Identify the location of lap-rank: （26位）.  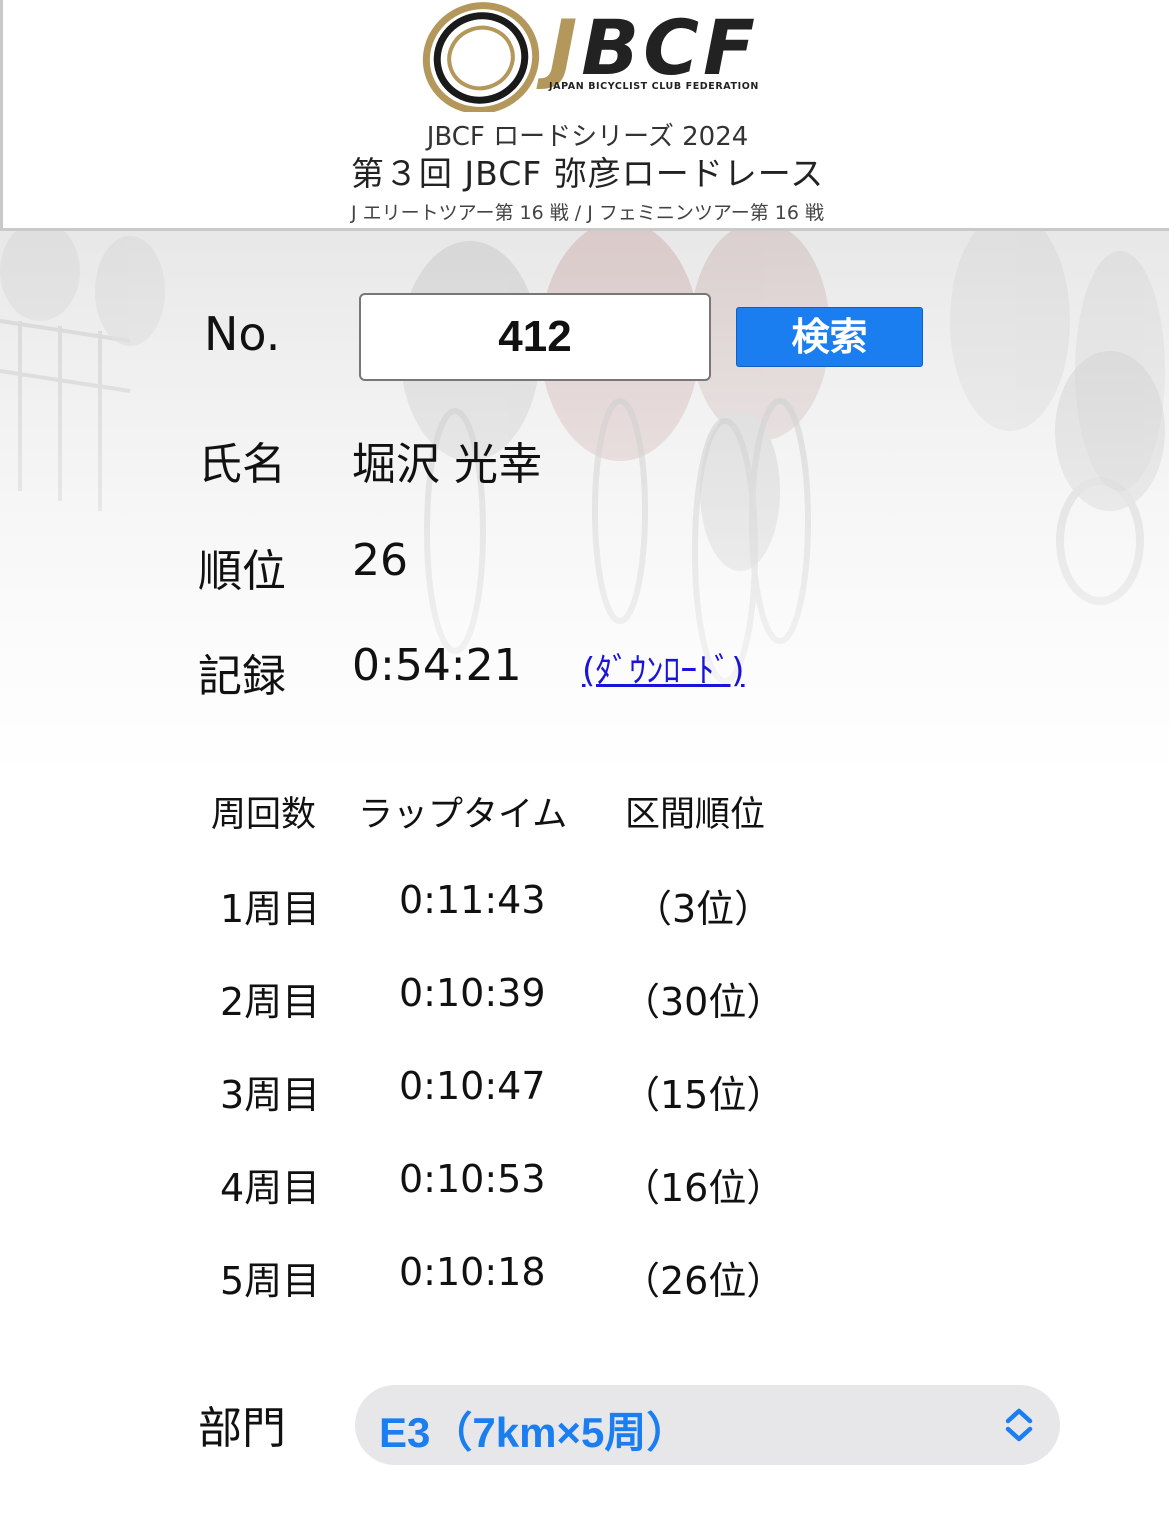
(703, 1281).